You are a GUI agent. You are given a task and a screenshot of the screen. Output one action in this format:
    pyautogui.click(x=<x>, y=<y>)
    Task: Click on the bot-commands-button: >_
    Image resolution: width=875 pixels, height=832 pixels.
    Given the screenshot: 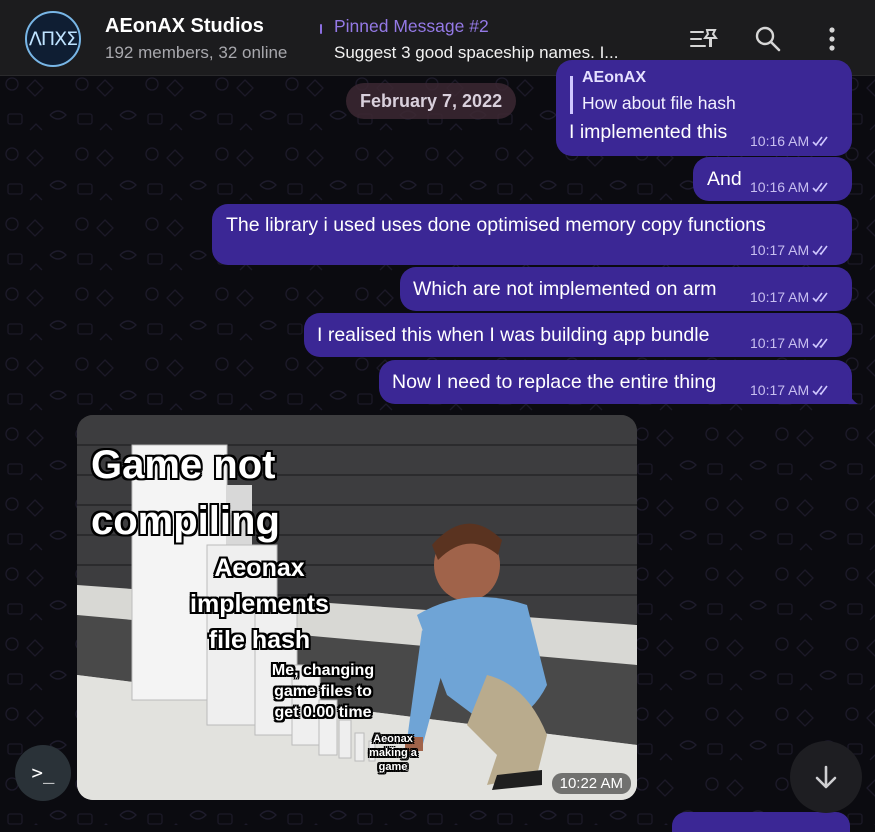 What is the action you would take?
    pyautogui.click(x=43, y=773)
    